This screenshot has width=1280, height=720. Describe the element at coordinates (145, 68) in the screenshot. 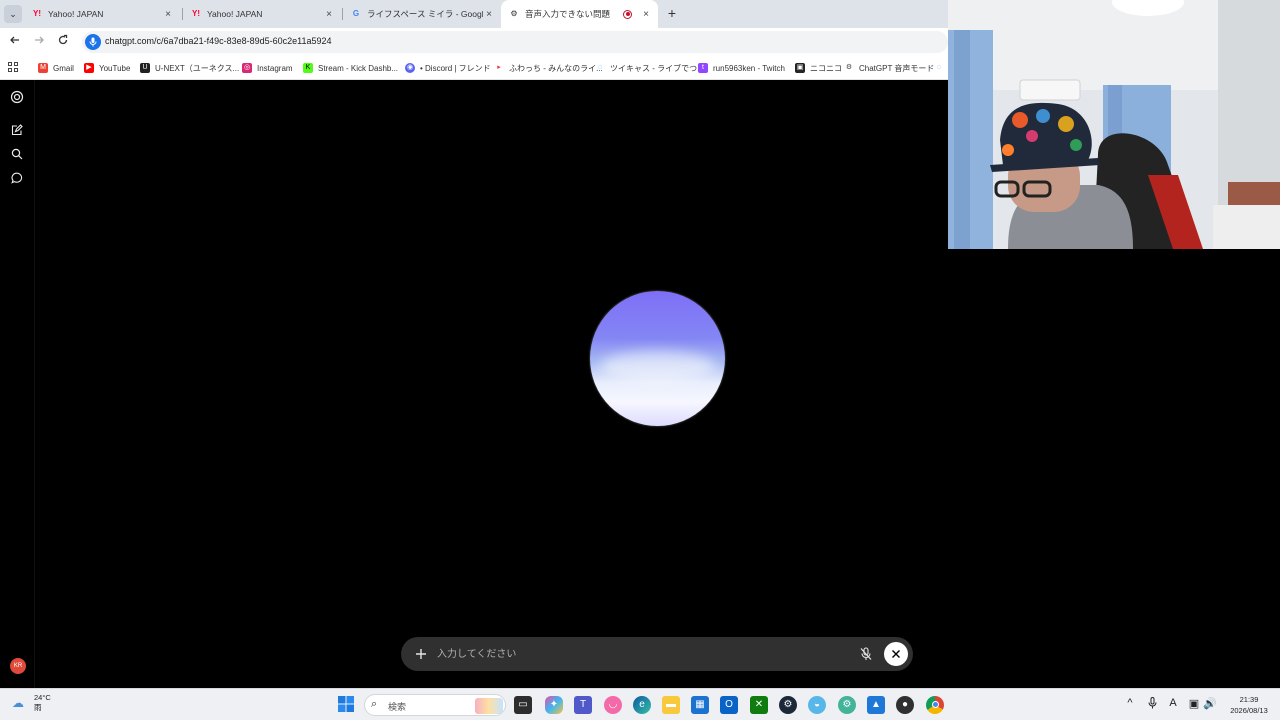

I see `unext-icon: U` at that location.